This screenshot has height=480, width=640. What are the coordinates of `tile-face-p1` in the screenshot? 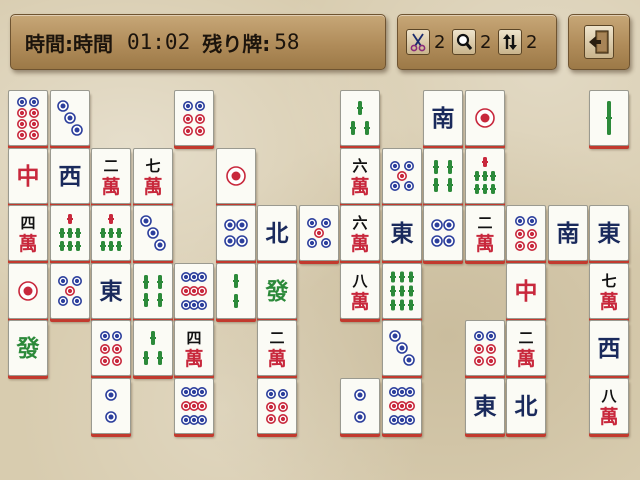 It's located at (28, 290).